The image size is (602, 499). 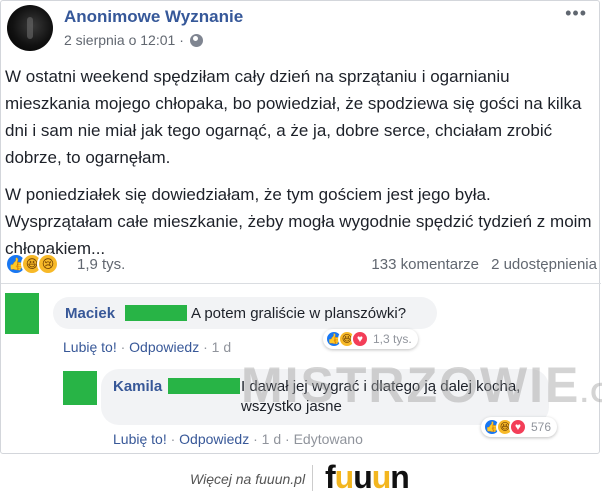 I want to click on comment-reactions: 👍 😆 ♥ 1,3 tys., so click(x=370, y=339).